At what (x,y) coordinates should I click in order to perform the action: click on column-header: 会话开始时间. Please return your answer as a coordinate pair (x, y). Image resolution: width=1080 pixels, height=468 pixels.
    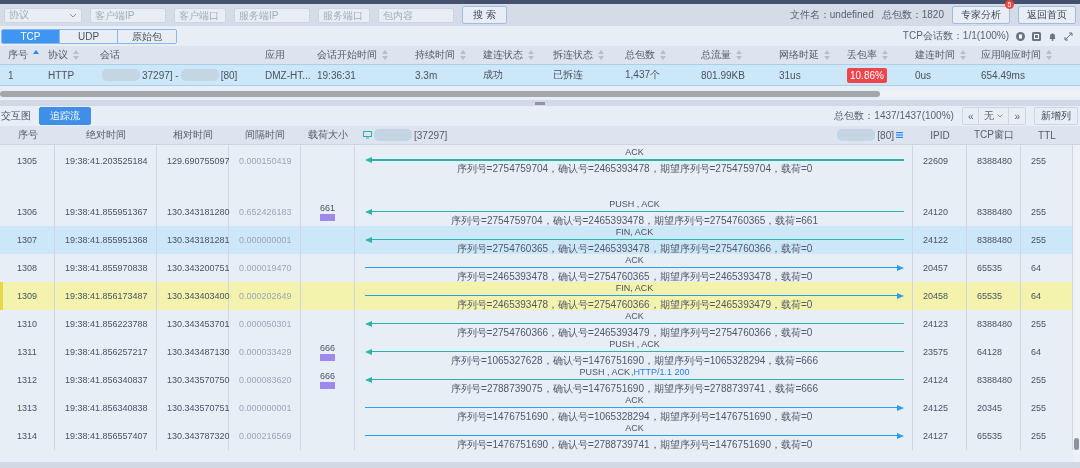
    Looking at the image, I should click on (358, 55).